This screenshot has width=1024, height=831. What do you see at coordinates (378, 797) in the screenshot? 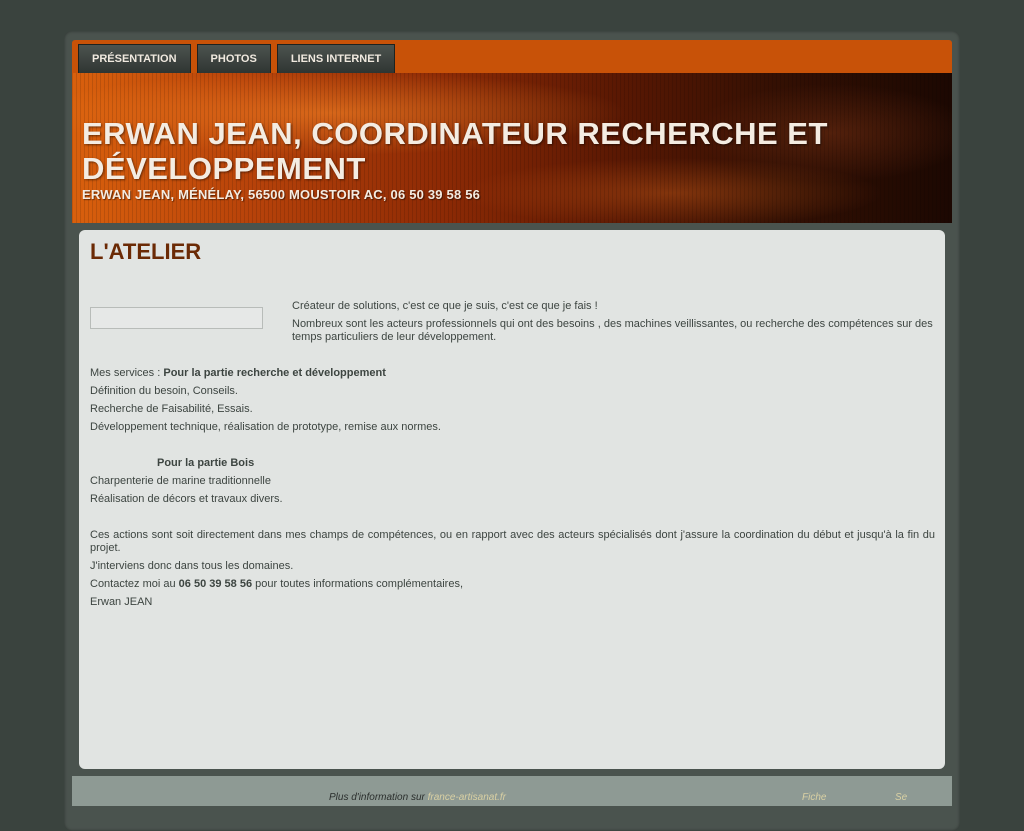
I see `footer-info-prefix: Plus d'information sur` at bounding box center [378, 797].